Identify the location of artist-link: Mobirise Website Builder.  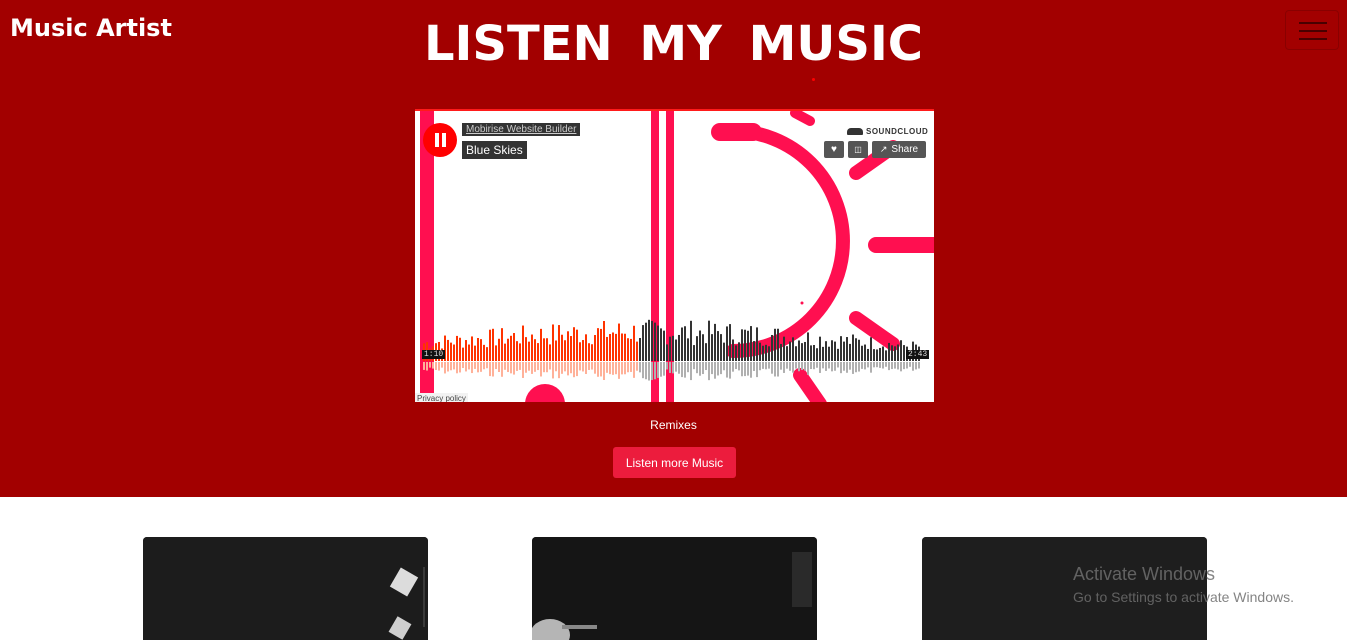
(521, 129).